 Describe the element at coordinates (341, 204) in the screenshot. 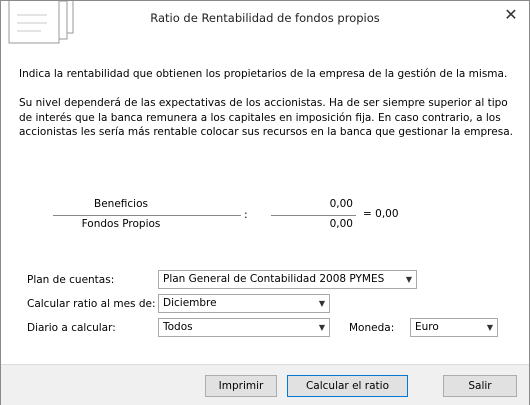

I see `numerator-value: 0,00` at that location.